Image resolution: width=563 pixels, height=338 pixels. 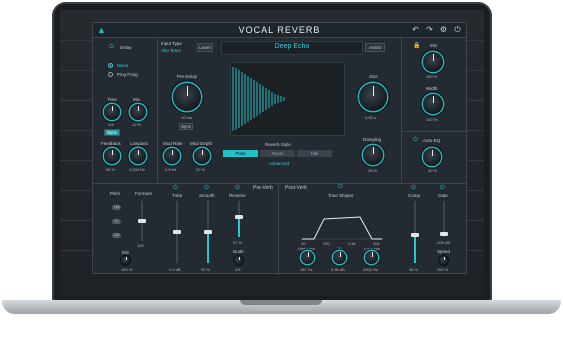 I want to click on tube-fader, so click(x=177, y=232).